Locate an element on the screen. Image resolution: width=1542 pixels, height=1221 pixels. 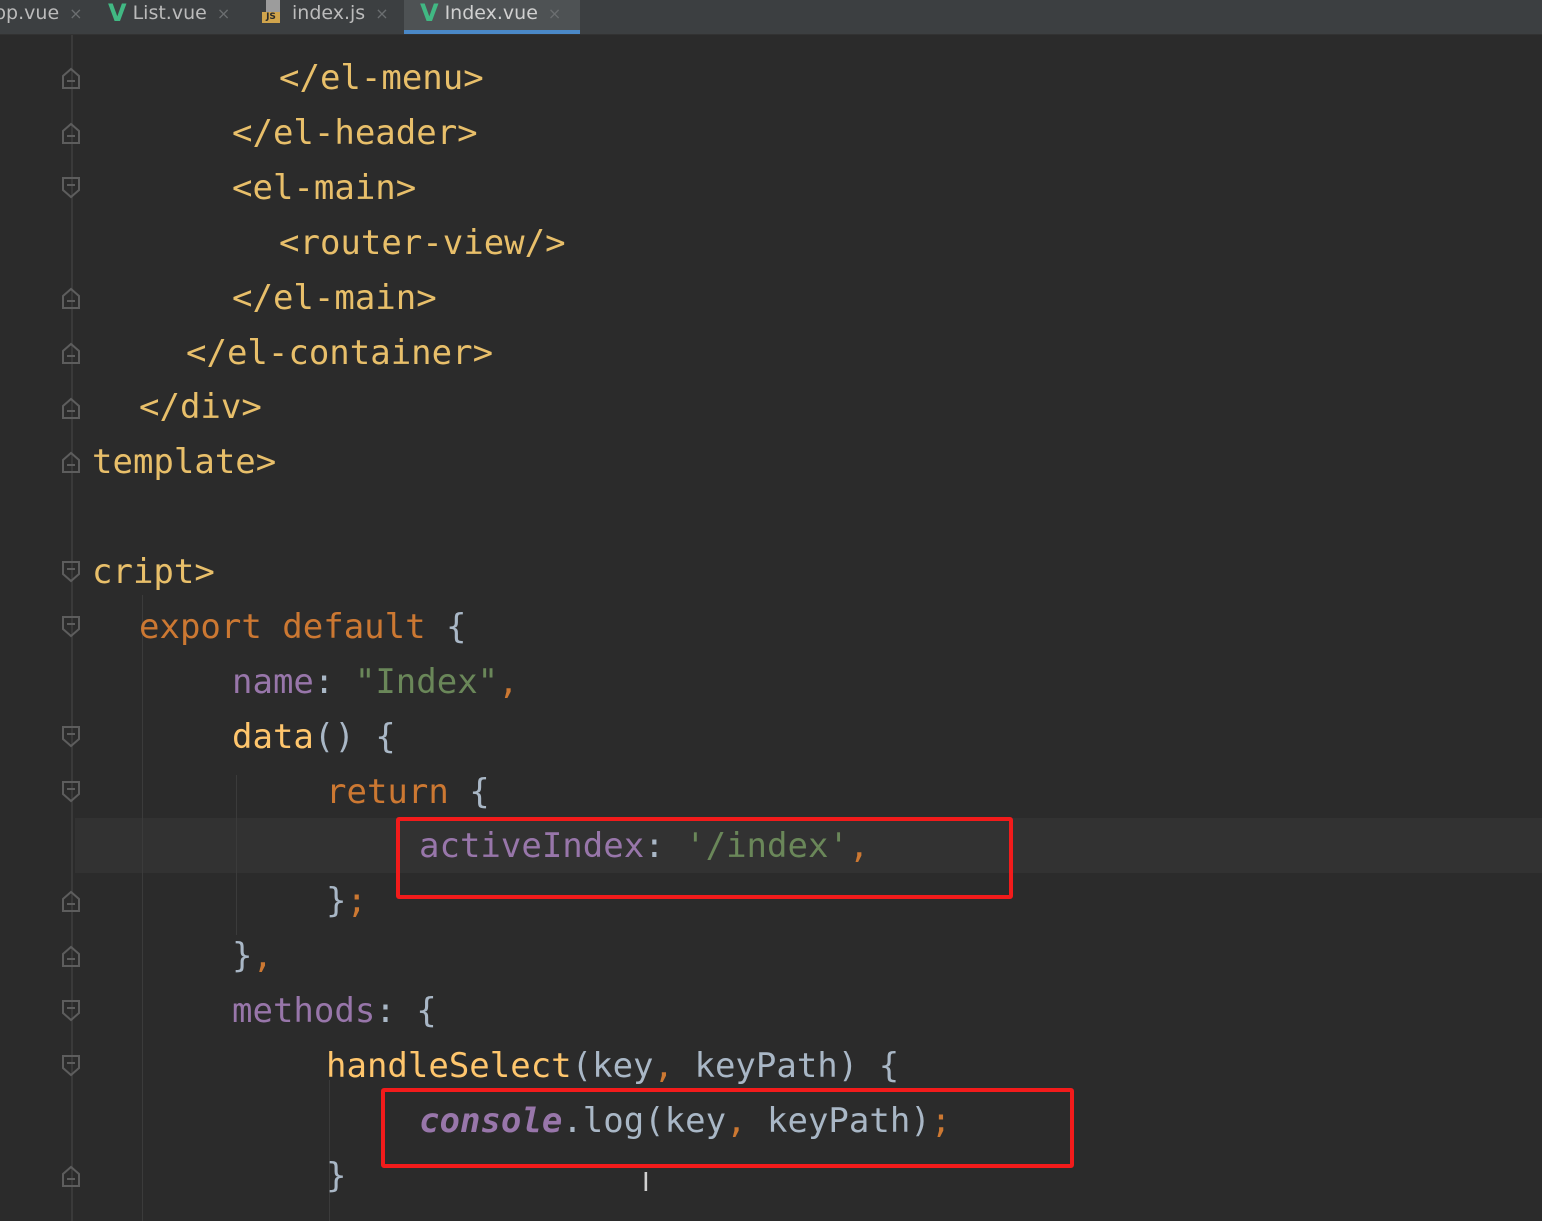
text-cursor-icon: I is located at coordinates (646, 1183).